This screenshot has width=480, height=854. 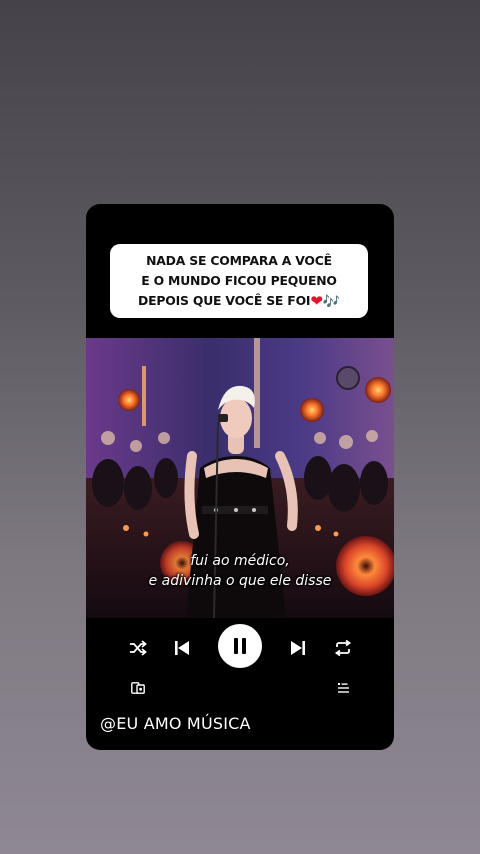 I want to click on caption-line-1: NADA SE COMPARA A VOCÊ, so click(x=239, y=260).